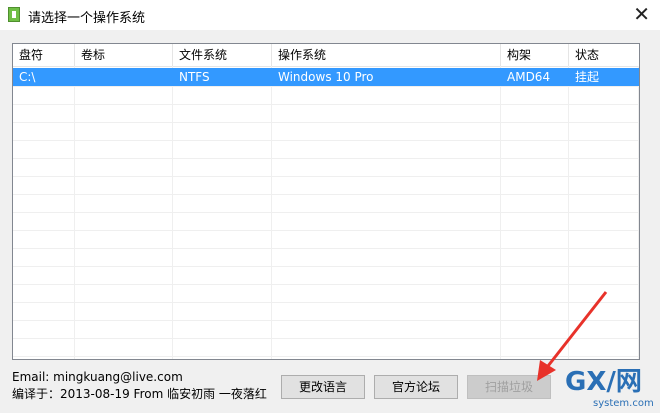 This screenshot has height=413, width=660. I want to click on watermark-main-text: GX/网, so click(603, 382).